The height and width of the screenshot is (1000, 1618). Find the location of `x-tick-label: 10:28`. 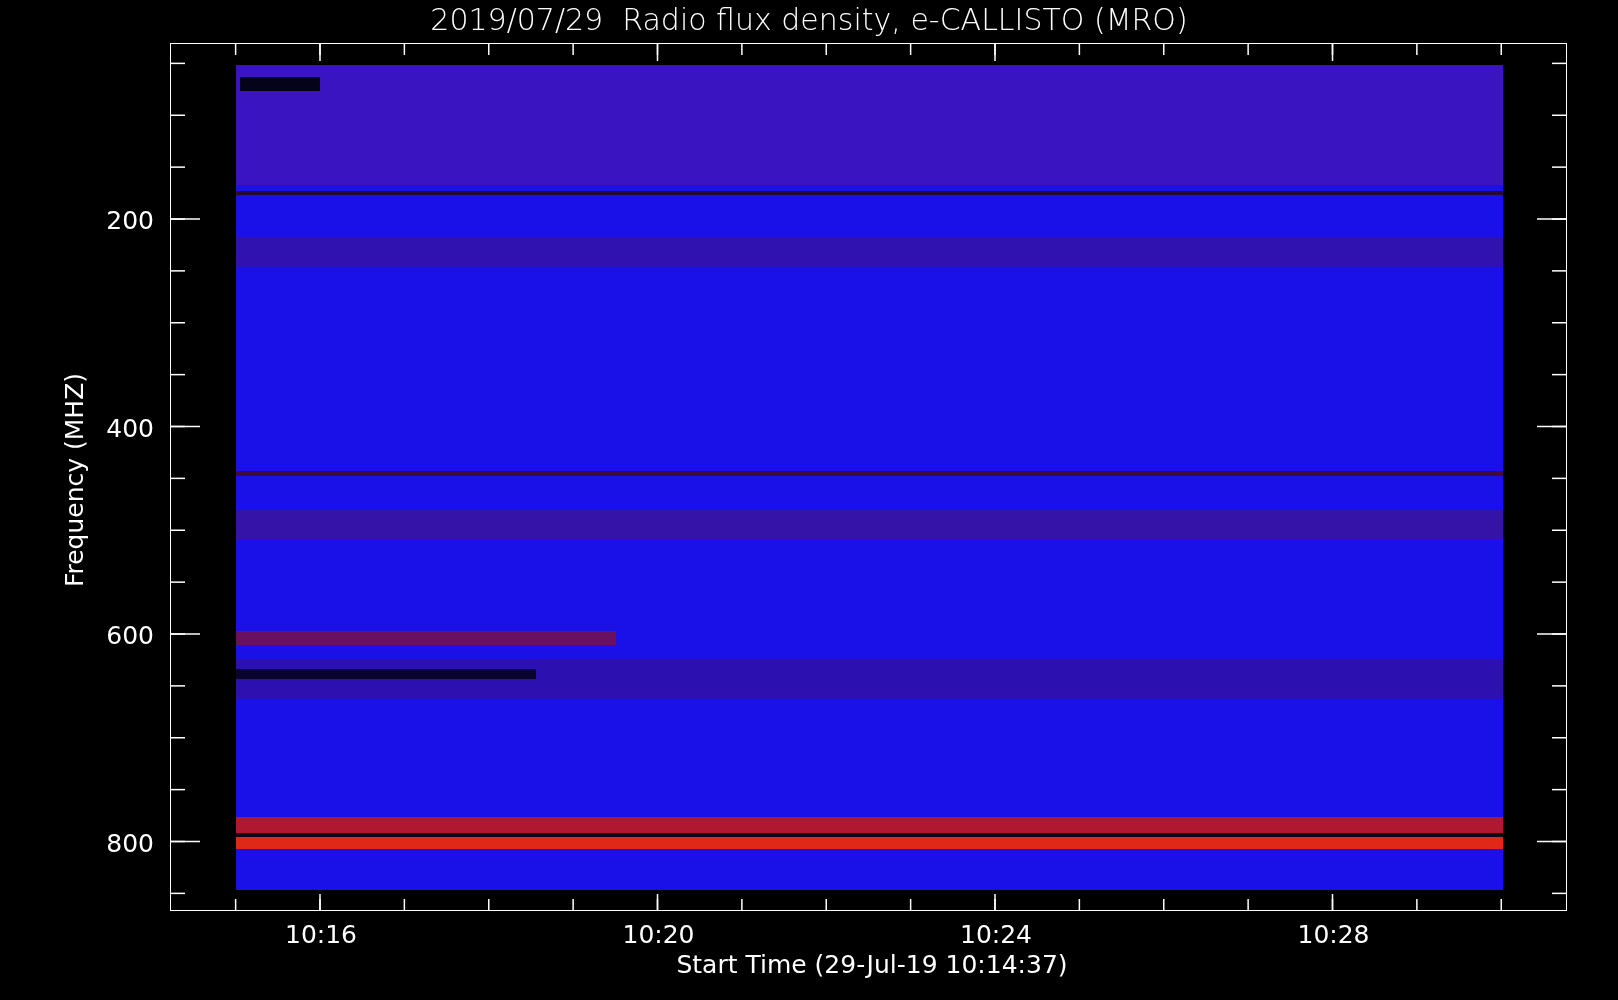

x-tick-label: 10:28 is located at coordinates (1333, 934).